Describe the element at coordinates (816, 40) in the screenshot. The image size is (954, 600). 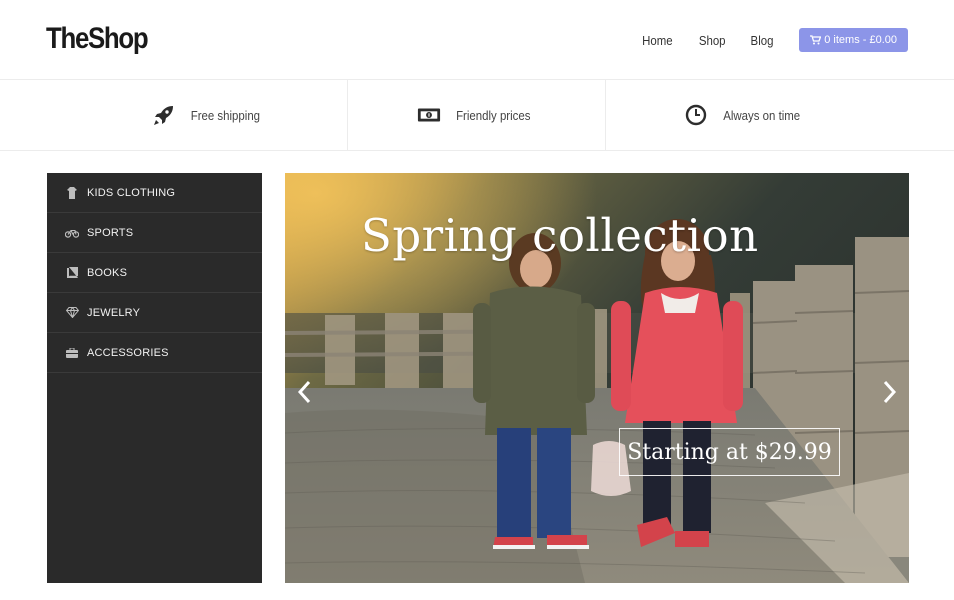
I see `cart-icon` at that location.